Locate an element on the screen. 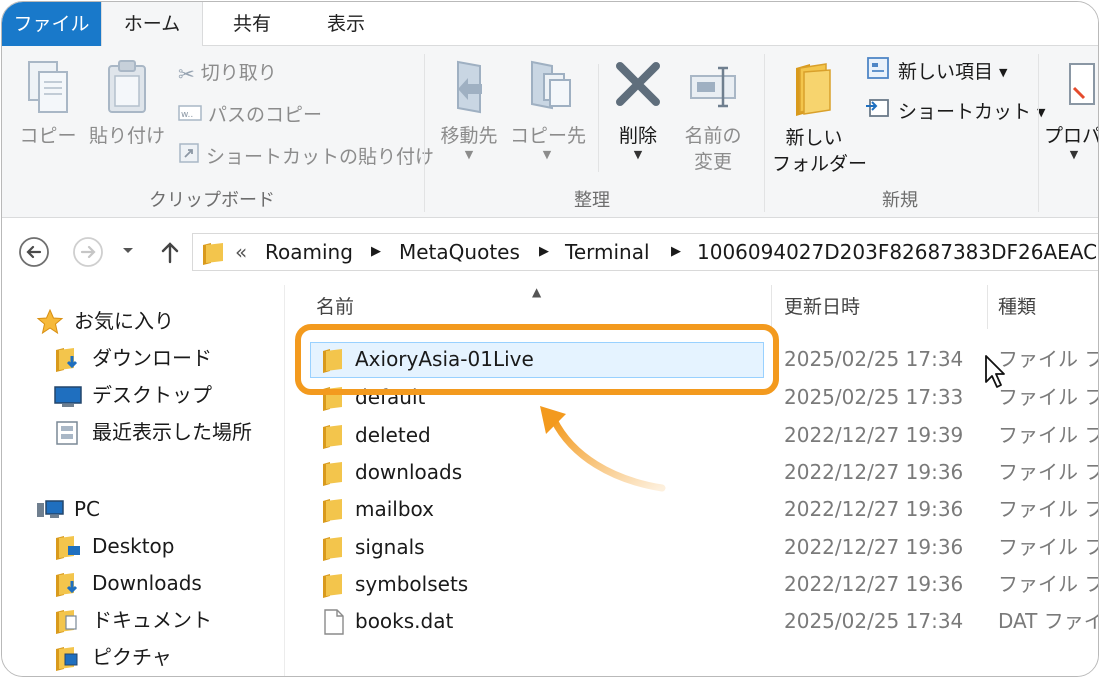 The image size is (1100, 678). properties-button: プロパ ▼ is located at coordinates (1071, 109).